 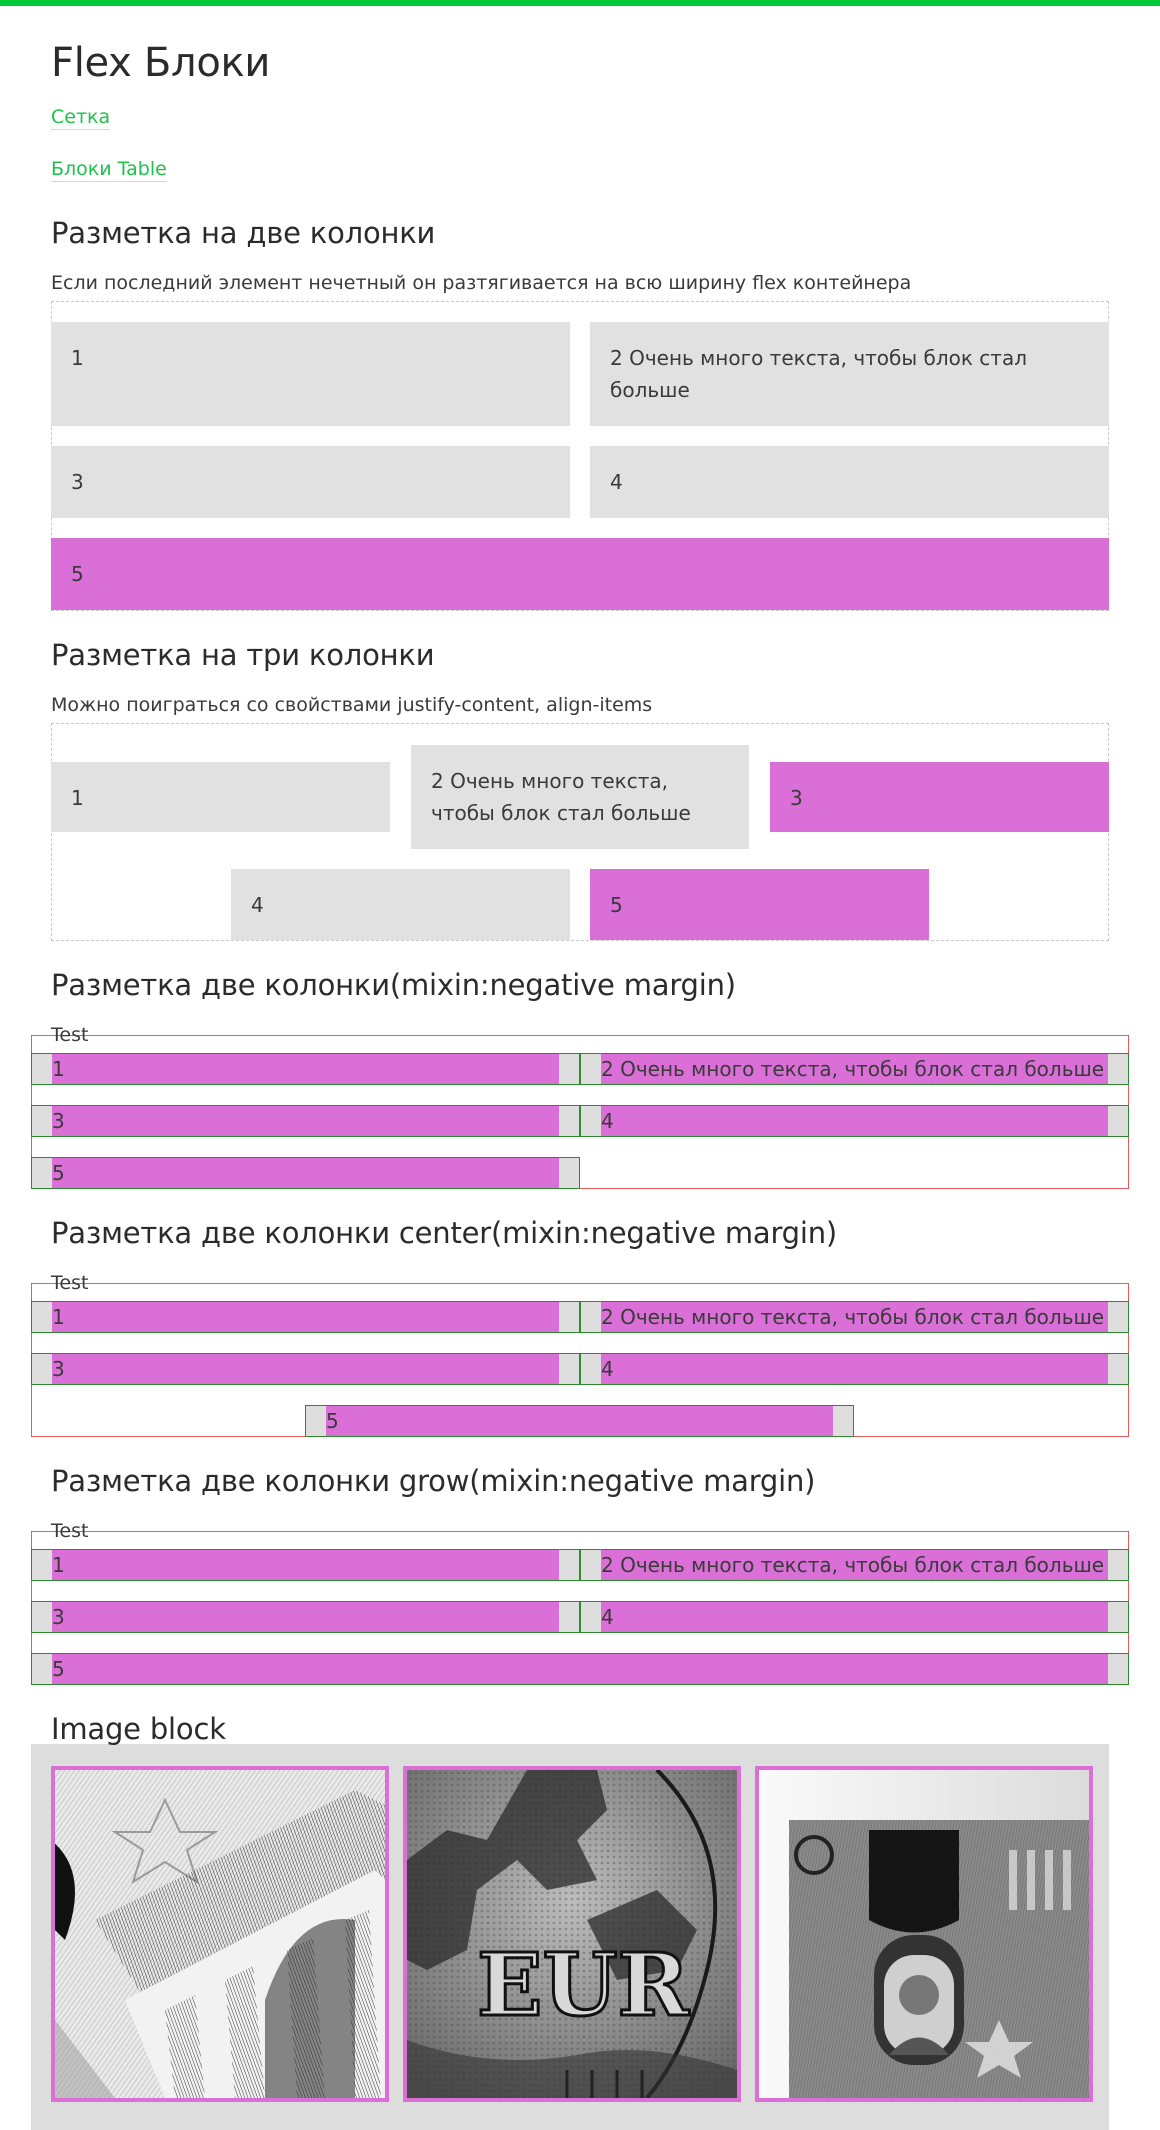 I want to click on grid-cell: 5, so click(x=305, y=1173).